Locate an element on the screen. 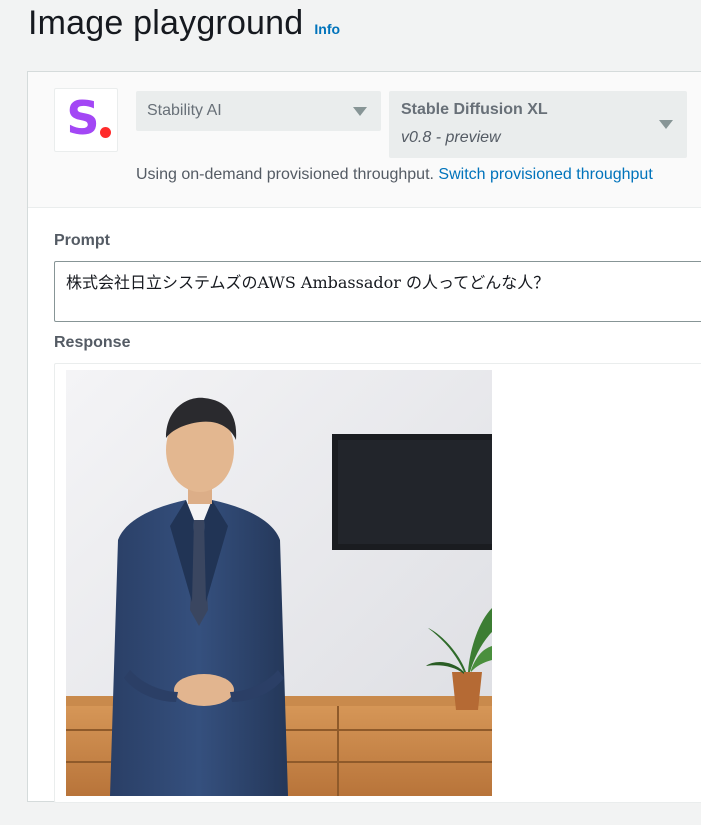  logo-letter: S is located at coordinates (83, 118).